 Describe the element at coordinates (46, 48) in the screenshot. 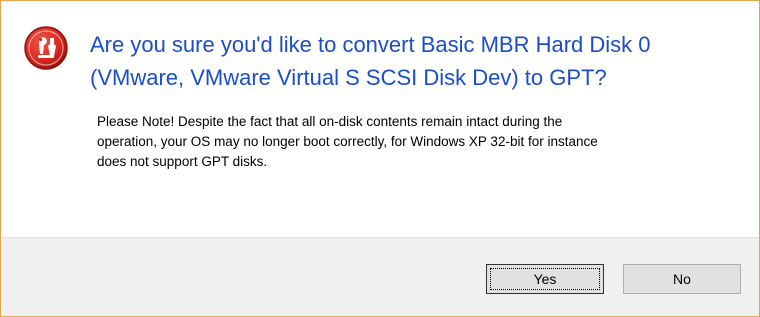

I see `app-logo-icon` at that location.